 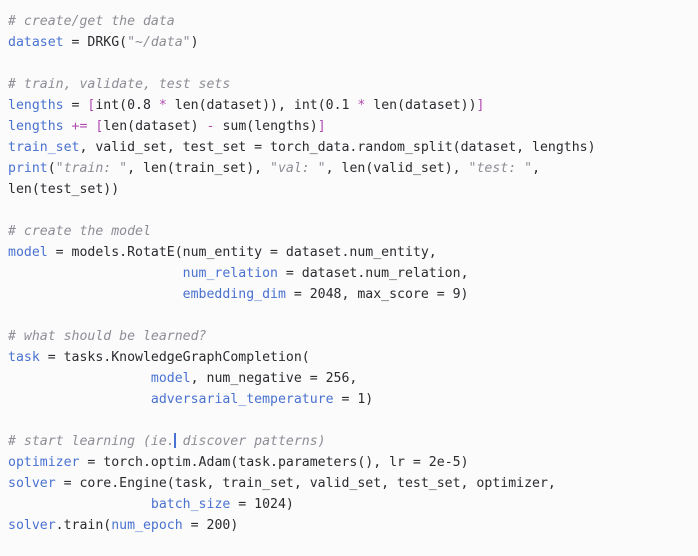 What do you see at coordinates (274, 378) in the screenshot?
I see `code-token-plain: , num_negative = 256,` at bounding box center [274, 378].